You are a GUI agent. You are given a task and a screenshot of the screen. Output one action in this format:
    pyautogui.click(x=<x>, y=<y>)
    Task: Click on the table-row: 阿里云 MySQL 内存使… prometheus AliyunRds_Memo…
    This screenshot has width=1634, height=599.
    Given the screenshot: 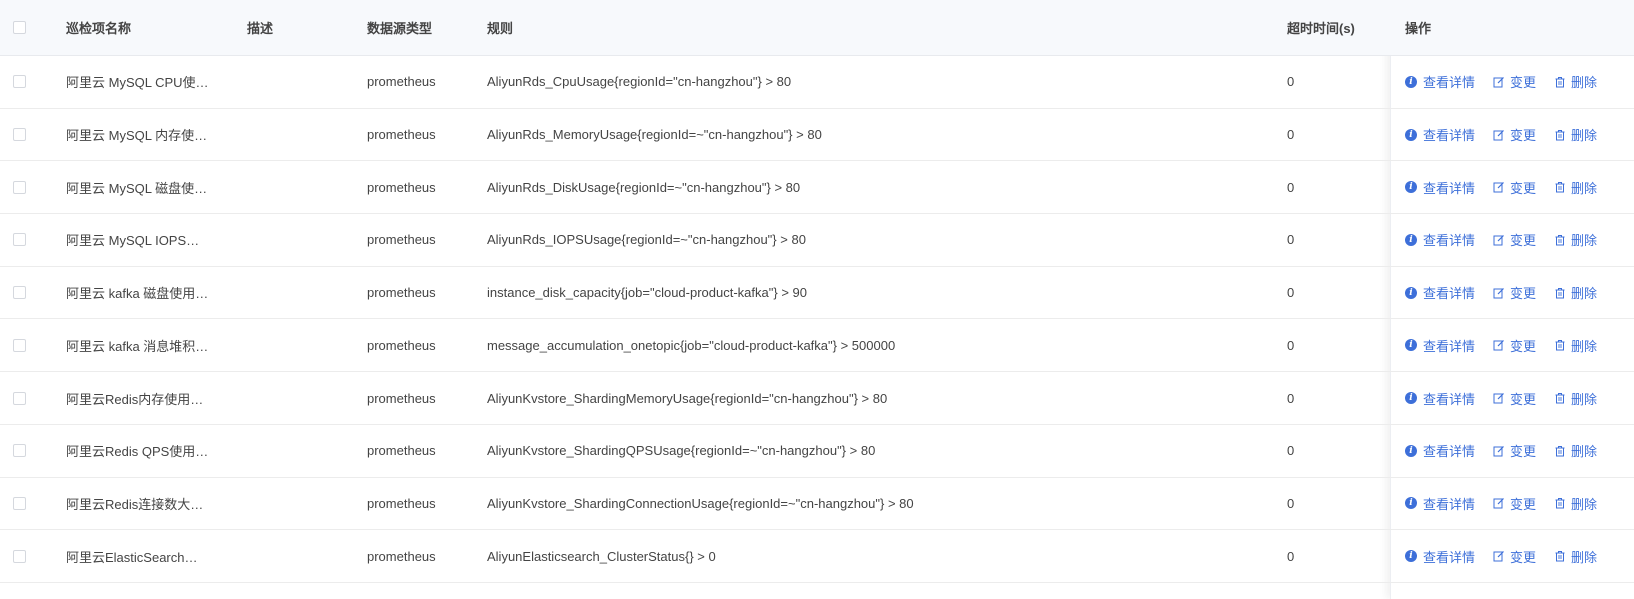 What is the action you would take?
    pyautogui.click(x=817, y=135)
    